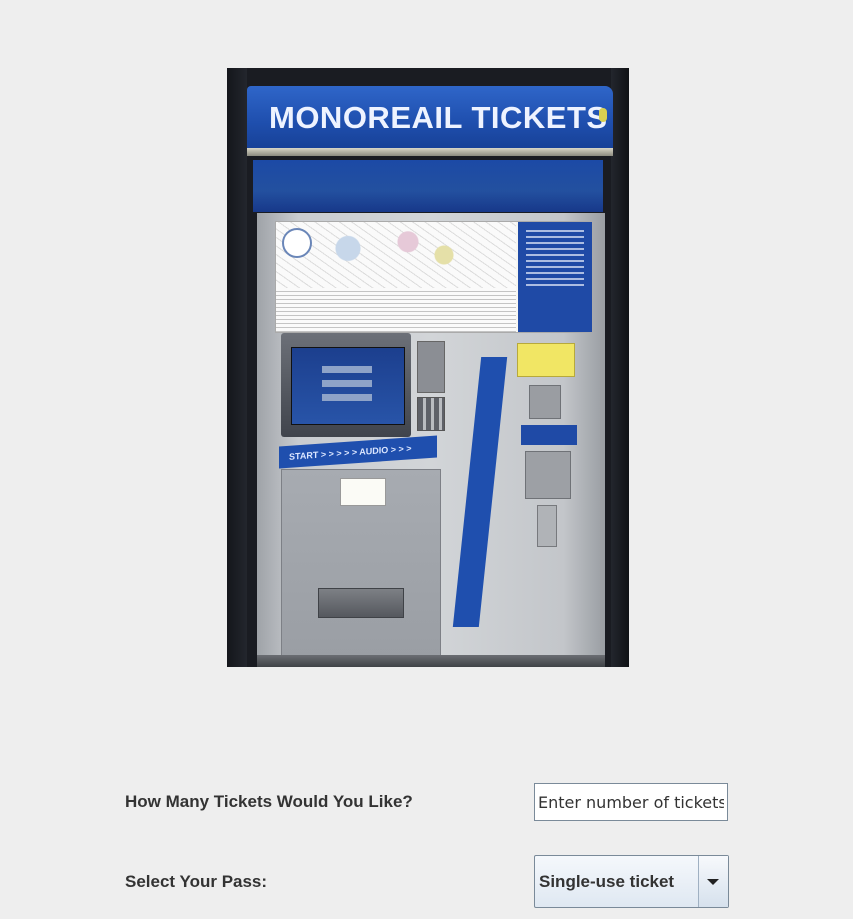 This screenshot has width=853, height=919. Describe the element at coordinates (620, 367) in the screenshot. I see `photo-background-right` at that location.